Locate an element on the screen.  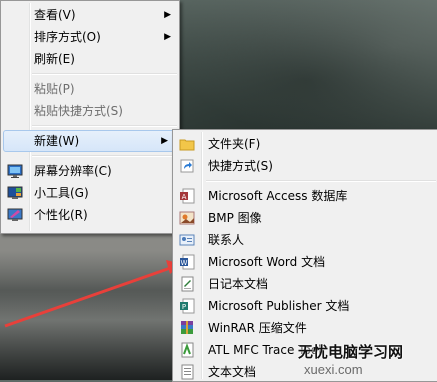
menu-item-label: 排序方式(O) is located at coordinates (67, 37).